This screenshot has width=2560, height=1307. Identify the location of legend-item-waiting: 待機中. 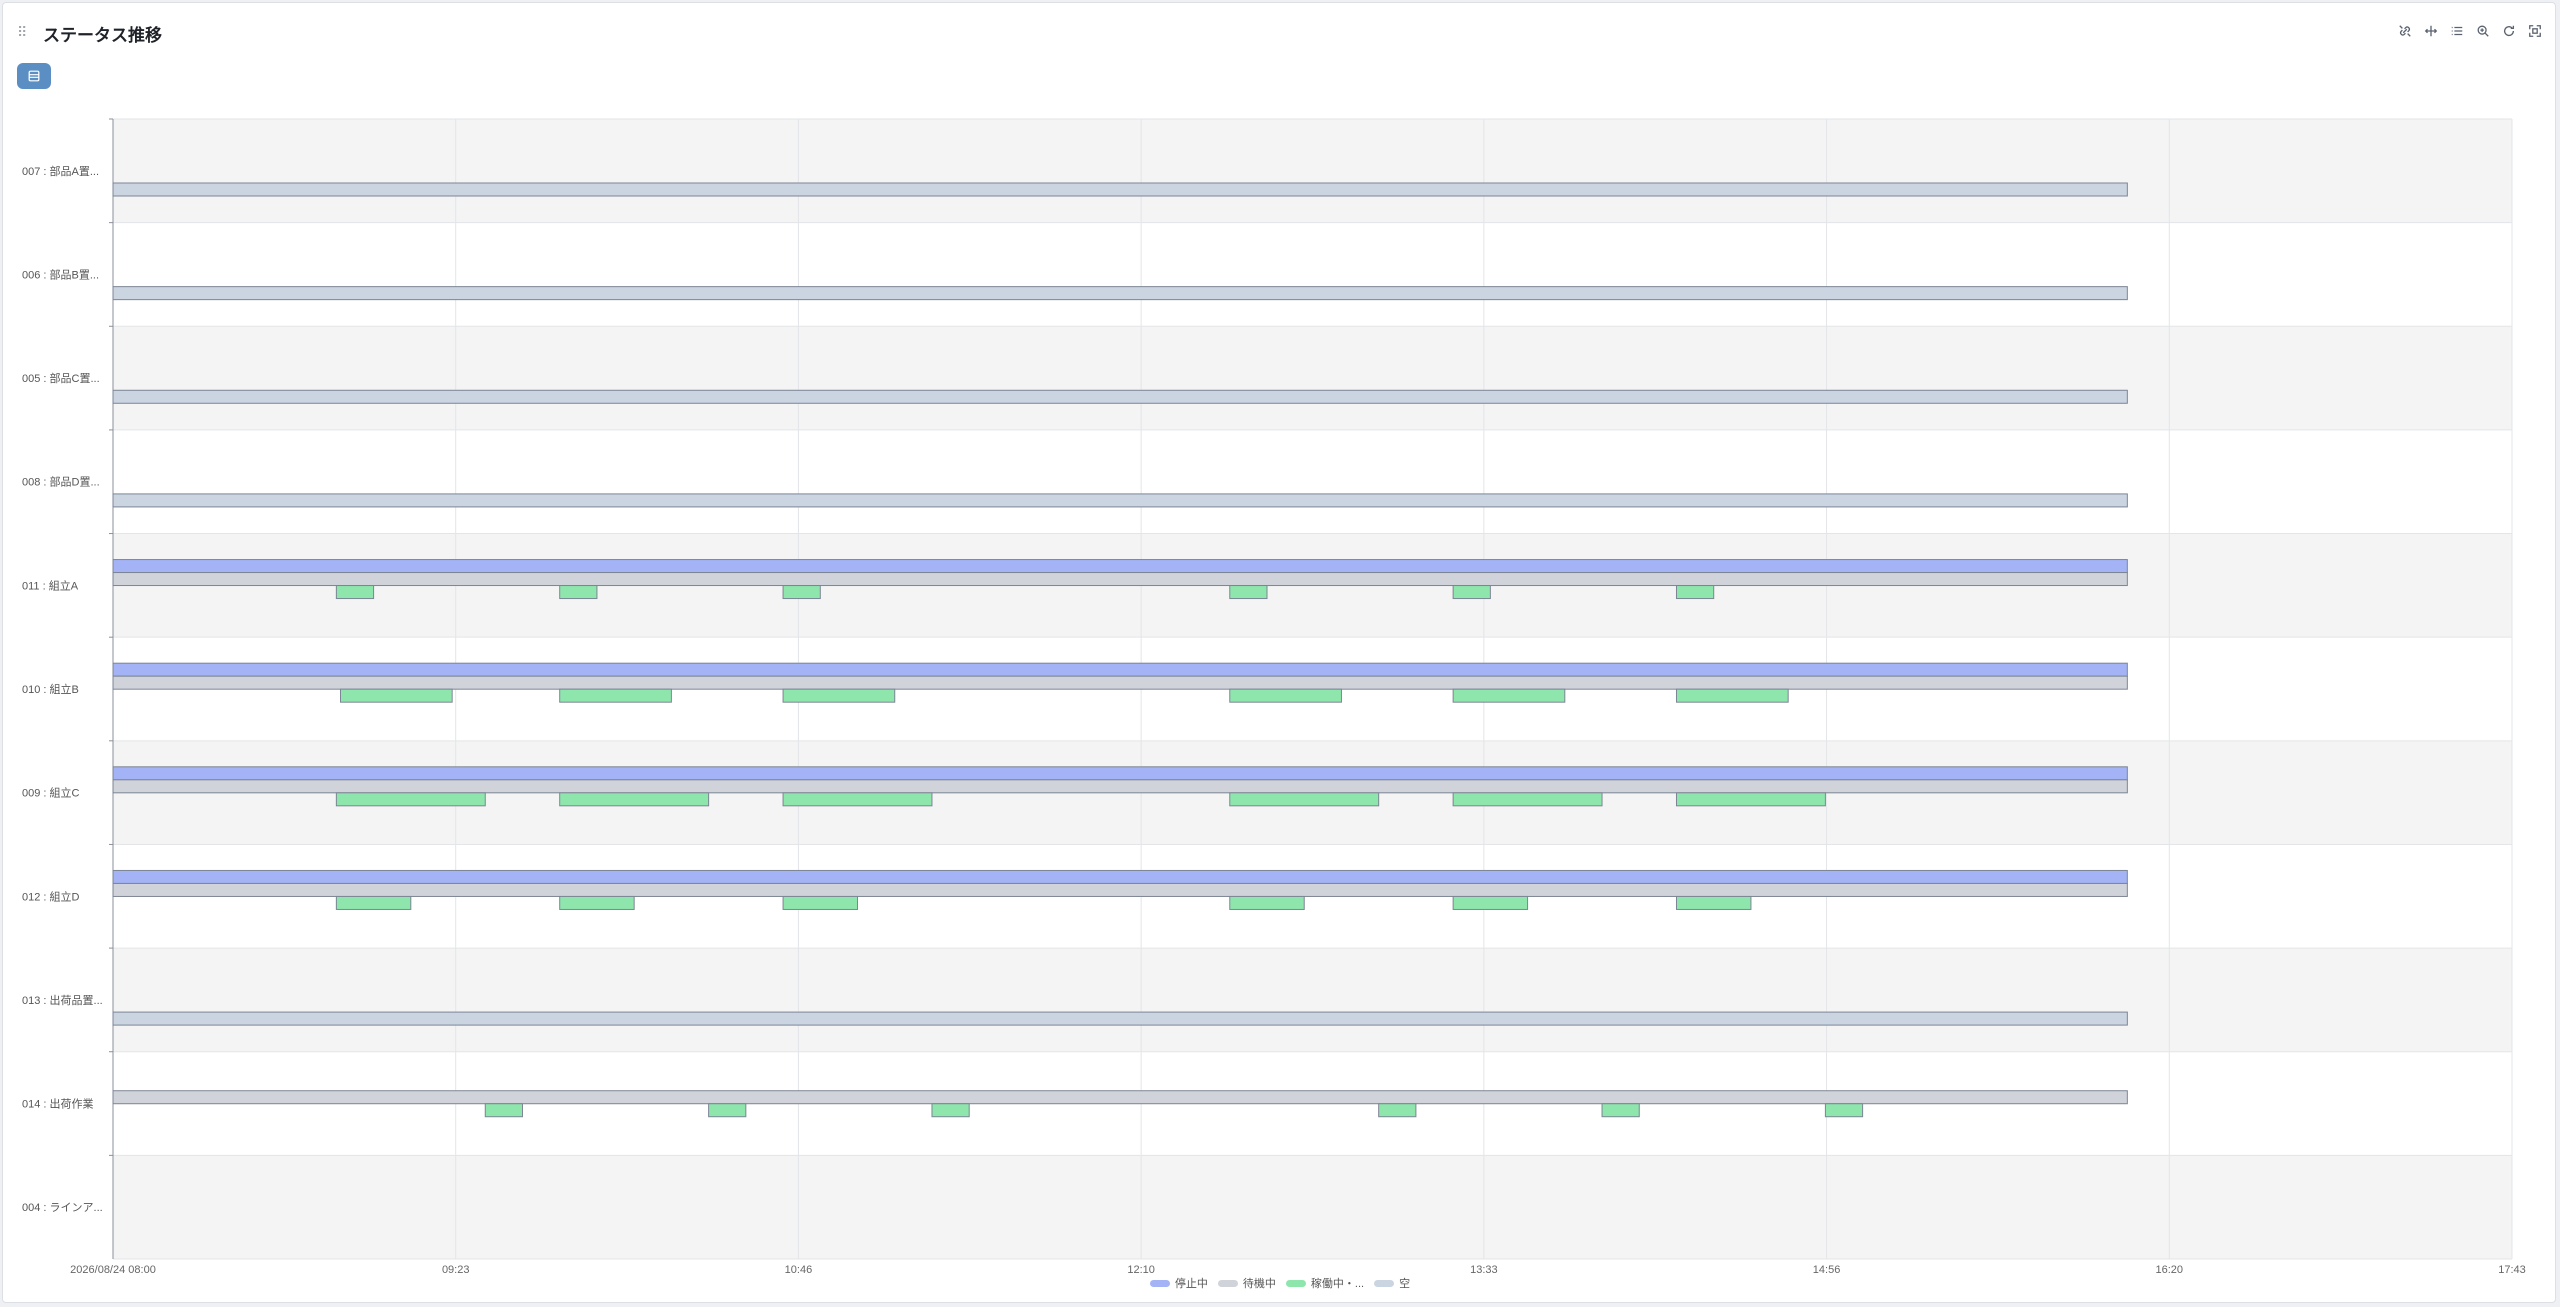
(1246, 1283).